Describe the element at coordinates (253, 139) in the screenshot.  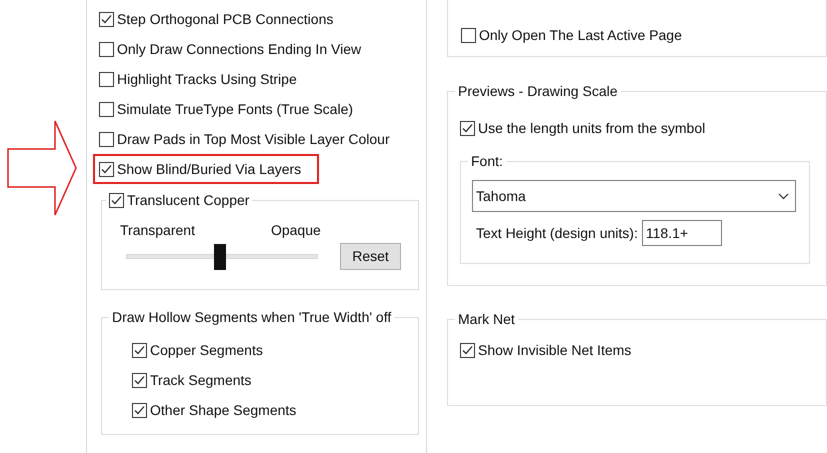
I see `checkbox-label: Draw Pads in Top Most Visible Layer Colour` at that location.